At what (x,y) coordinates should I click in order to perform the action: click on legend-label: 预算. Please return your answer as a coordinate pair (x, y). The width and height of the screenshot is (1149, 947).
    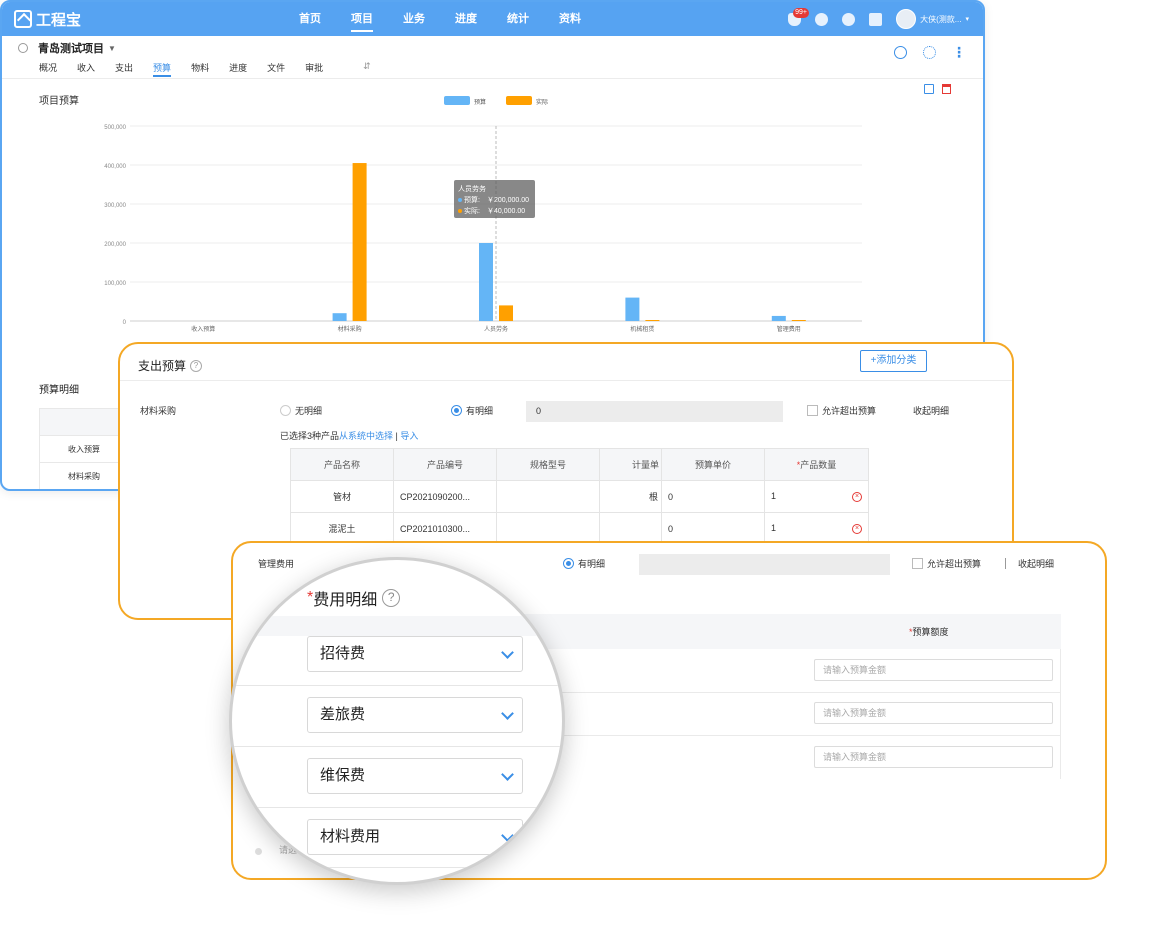
    Looking at the image, I should click on (480, 102).